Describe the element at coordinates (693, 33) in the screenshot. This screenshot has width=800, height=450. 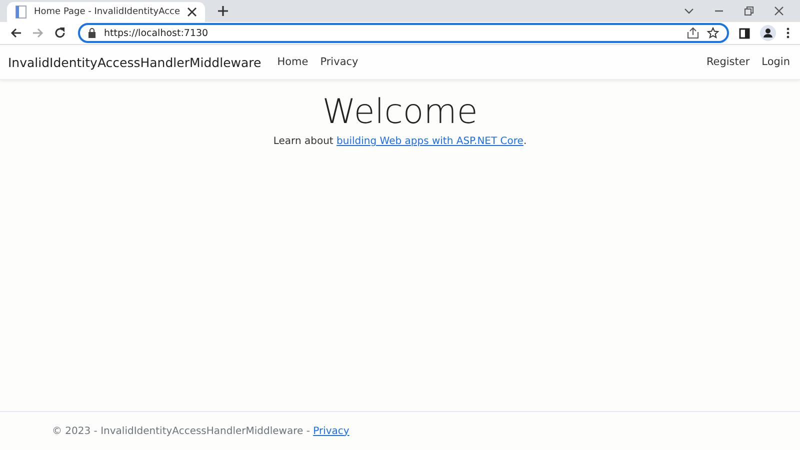
I see `share-icon` at that location.